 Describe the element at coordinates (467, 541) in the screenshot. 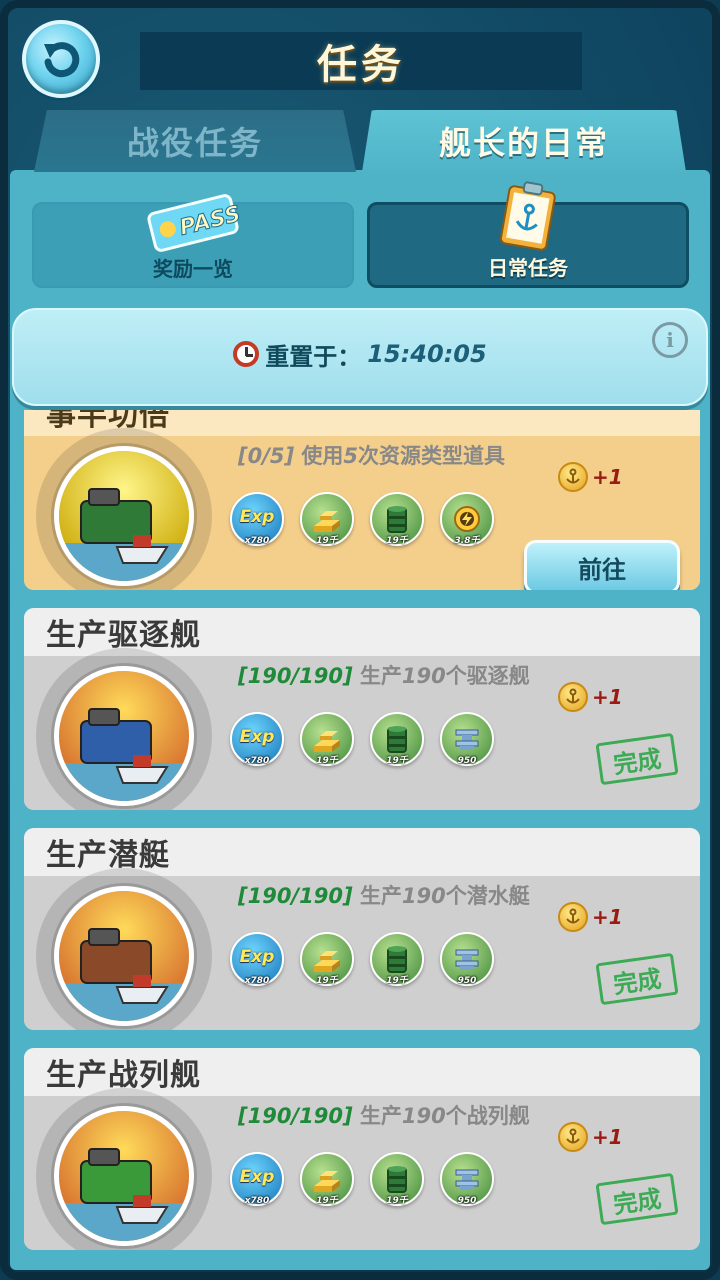

I see `reward-quantity: 3.8千` at that location.